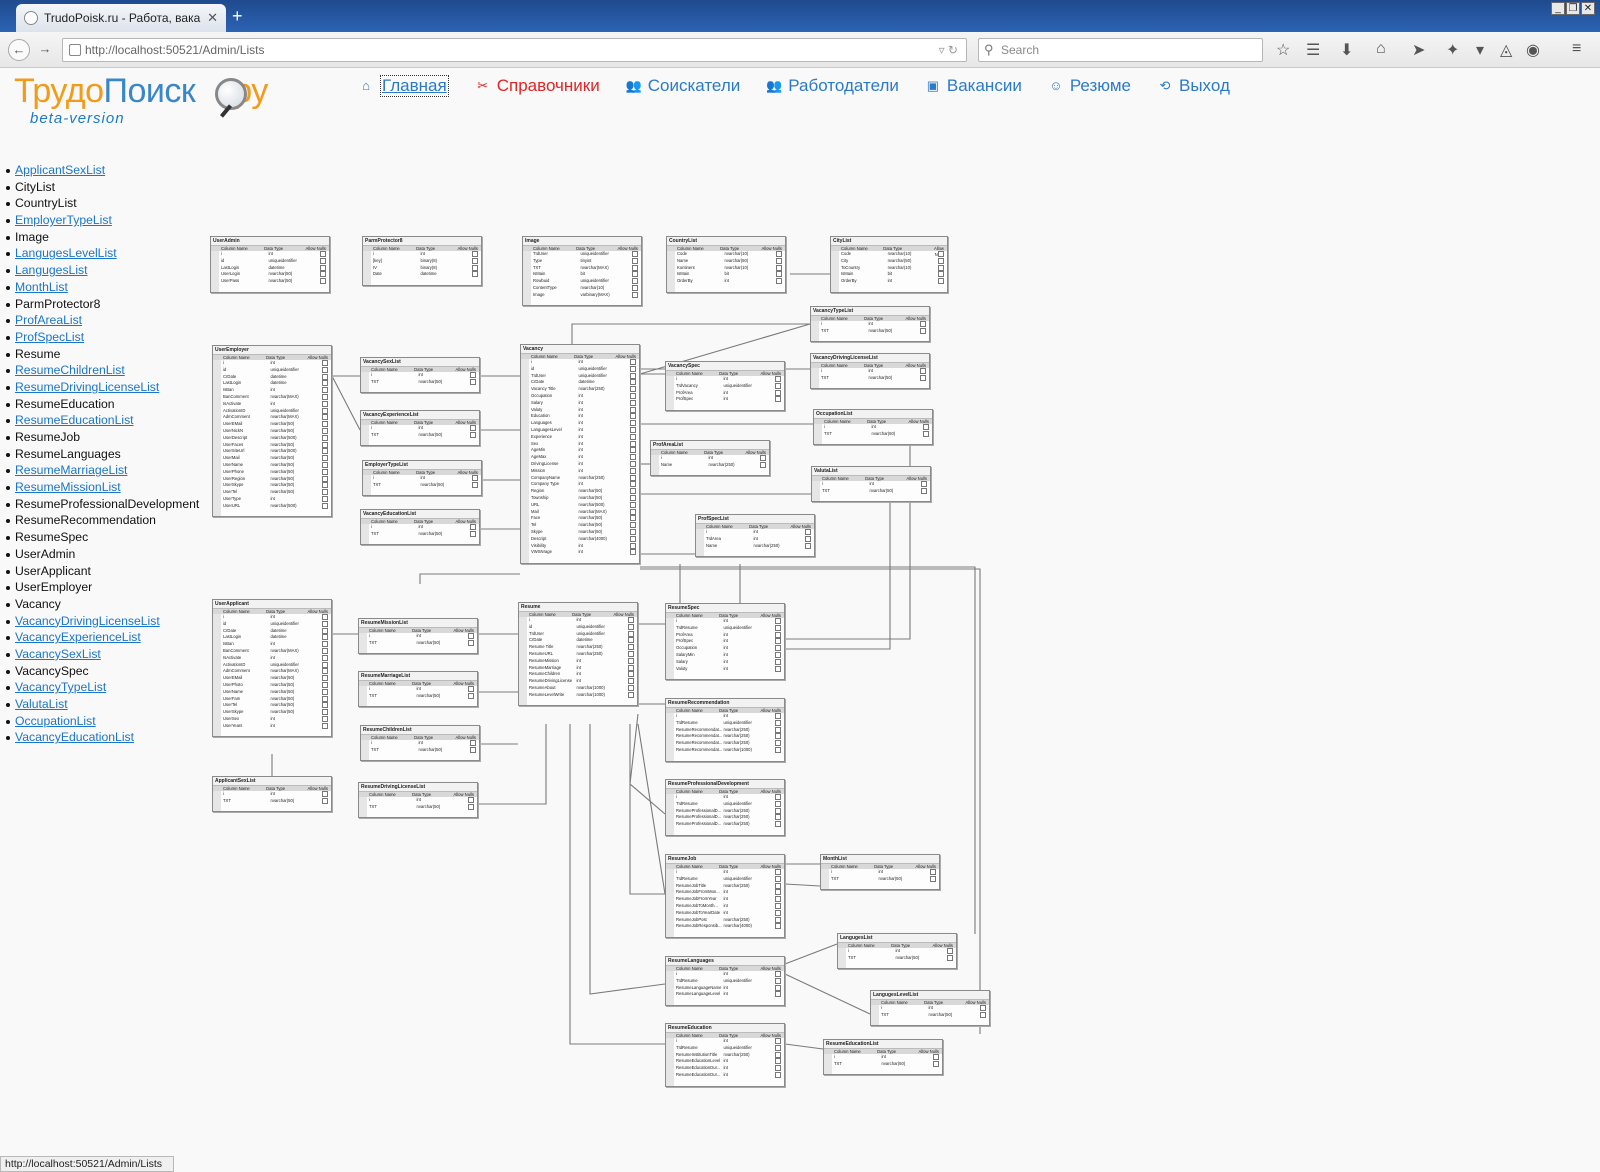 This screenshot has height=1172, width=1600. What do you see at coordinates (55, 721) in the screenshot?
I see `list-link: OccupationList` at bounding box center [55, 721].